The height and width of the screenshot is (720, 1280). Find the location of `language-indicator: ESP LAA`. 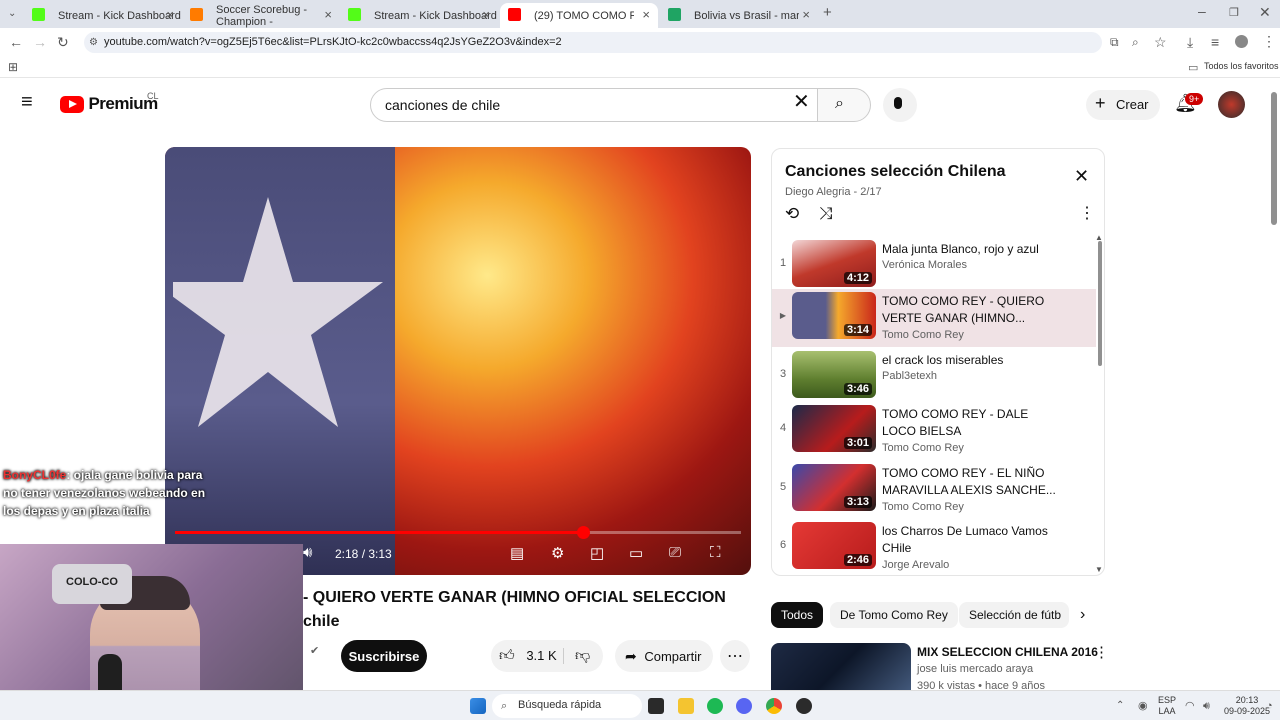

language-indicator: ESP LAA is located at coordinates (1167, 706).